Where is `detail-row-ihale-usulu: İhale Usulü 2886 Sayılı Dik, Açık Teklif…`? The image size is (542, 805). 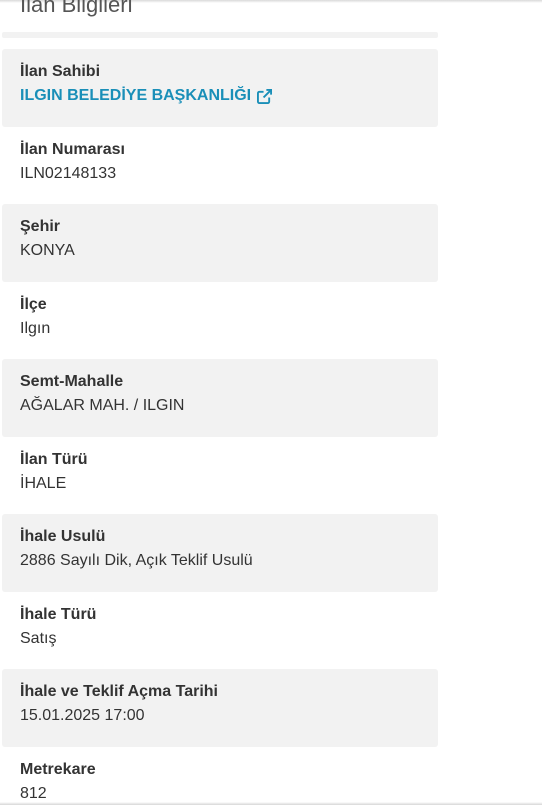
detail-row-ihale-usulu: İhale Usulü 2886 Sayılı Dik, Açık Teklif… is located at coordinates (220, 553).